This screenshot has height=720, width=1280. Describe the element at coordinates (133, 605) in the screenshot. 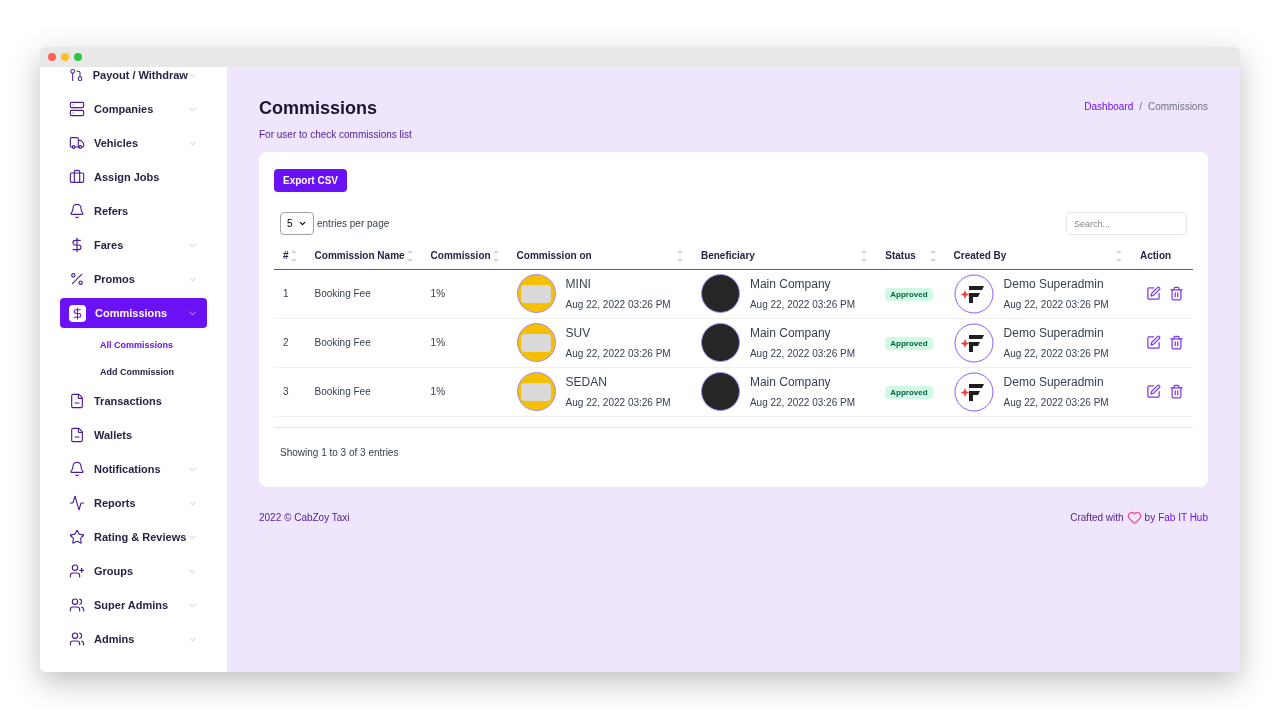

I see `sidebar-item: Super Admins` at that location.